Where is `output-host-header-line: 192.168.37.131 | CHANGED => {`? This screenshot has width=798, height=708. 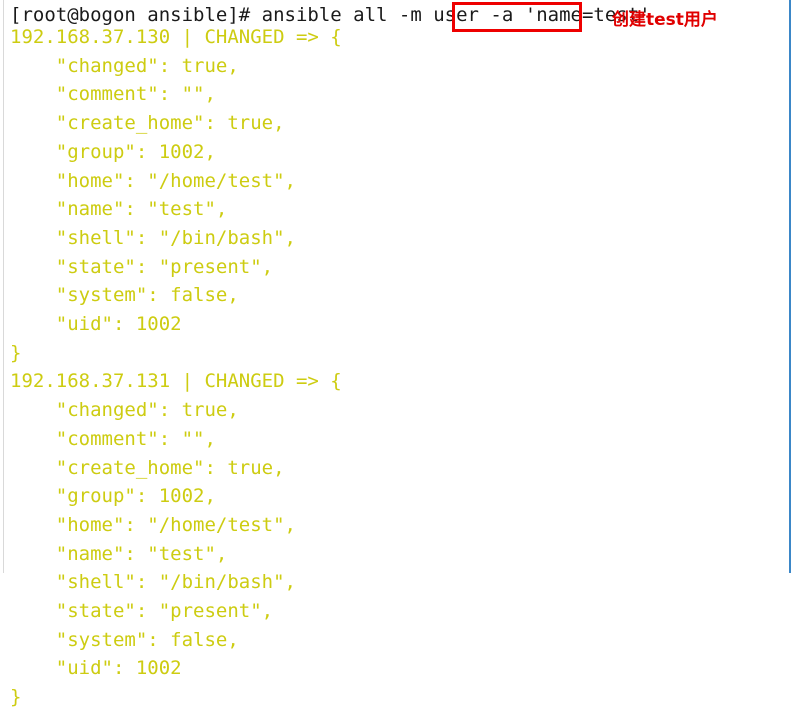
output-host-header-line: 192.168.37.131 | CHANGED => { is located at coordinates (176, 381).